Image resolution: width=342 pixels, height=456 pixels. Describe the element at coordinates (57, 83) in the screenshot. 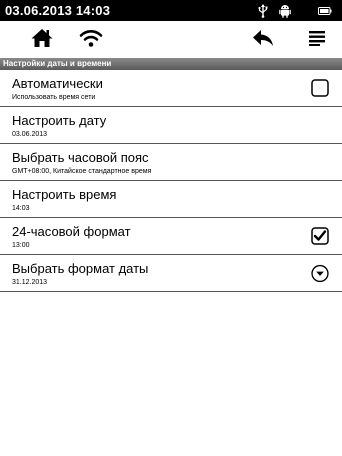

I see `setting-title: Автоматически` at that location.